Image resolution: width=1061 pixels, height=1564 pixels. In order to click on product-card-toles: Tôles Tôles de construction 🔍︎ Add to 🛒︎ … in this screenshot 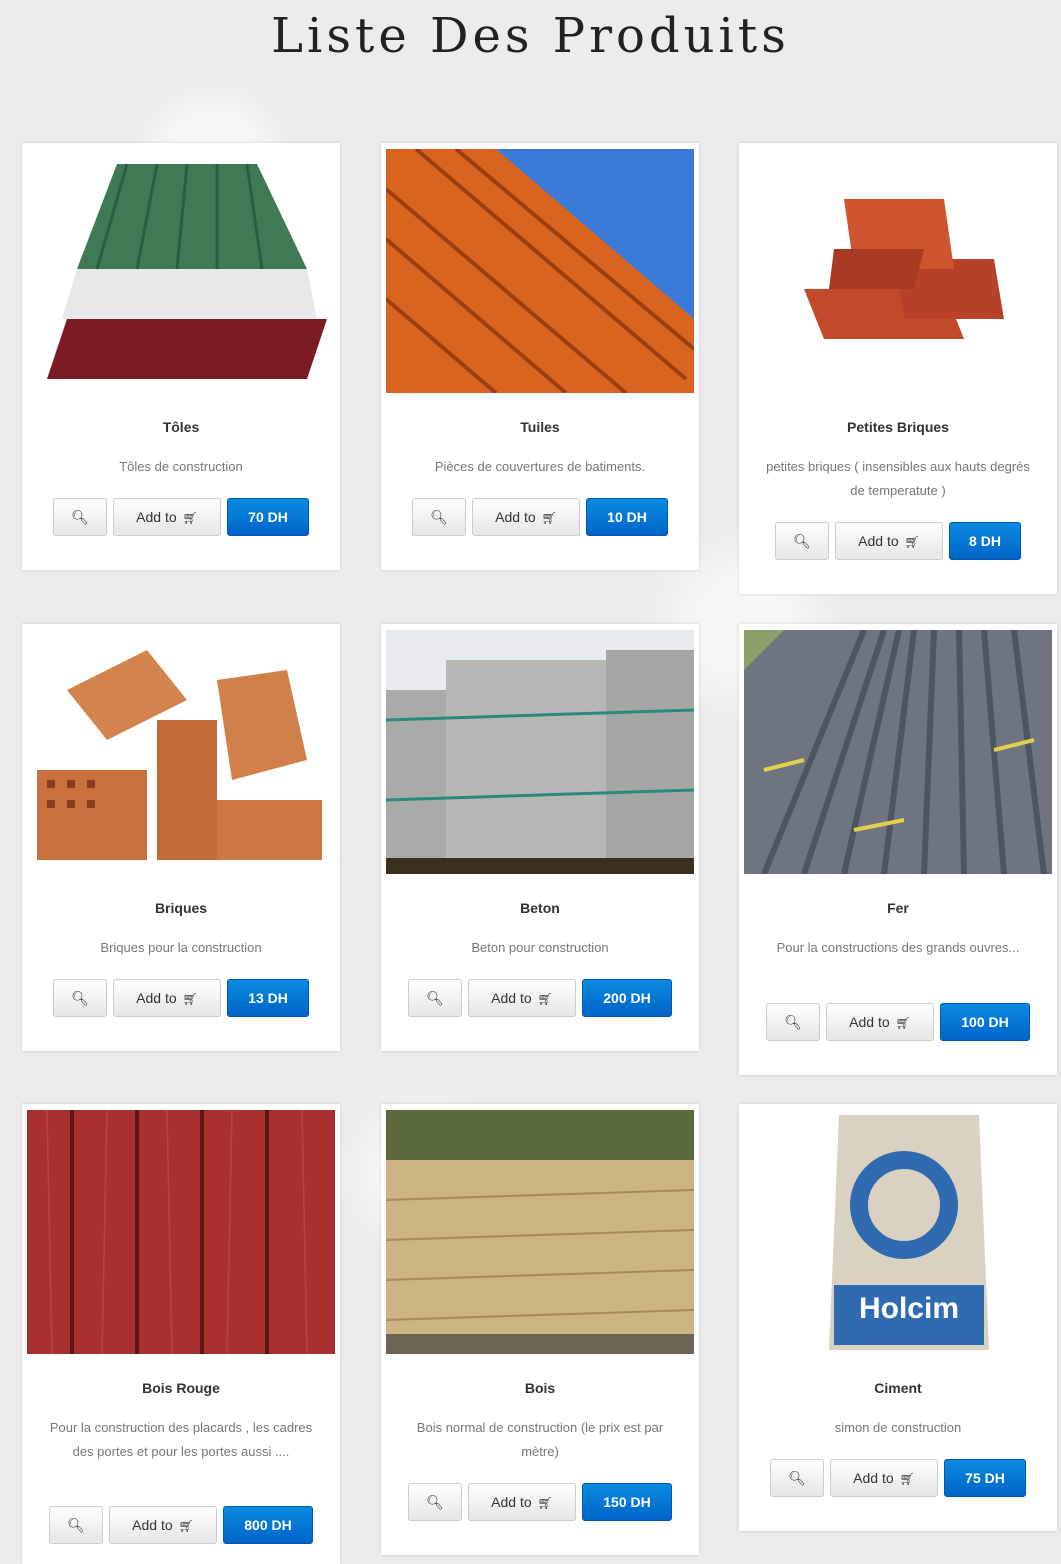, I will do `click(181, 356)`.